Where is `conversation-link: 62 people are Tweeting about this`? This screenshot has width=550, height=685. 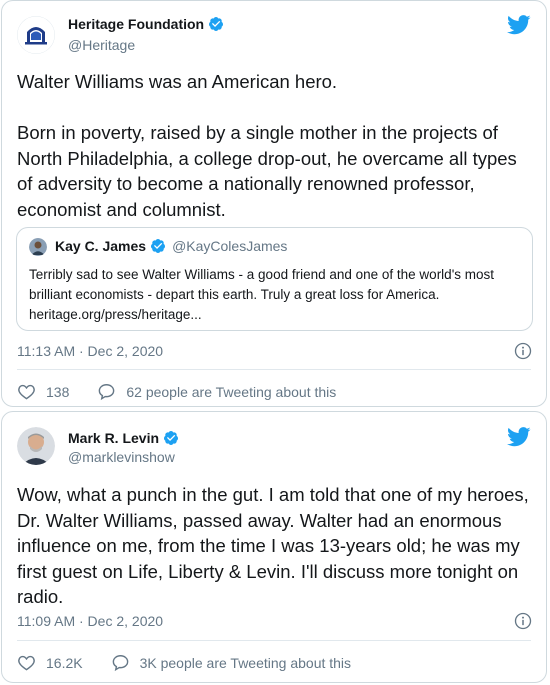 conversation-link: 62 people are Tweeting about this is located at coordinates (216, 391).